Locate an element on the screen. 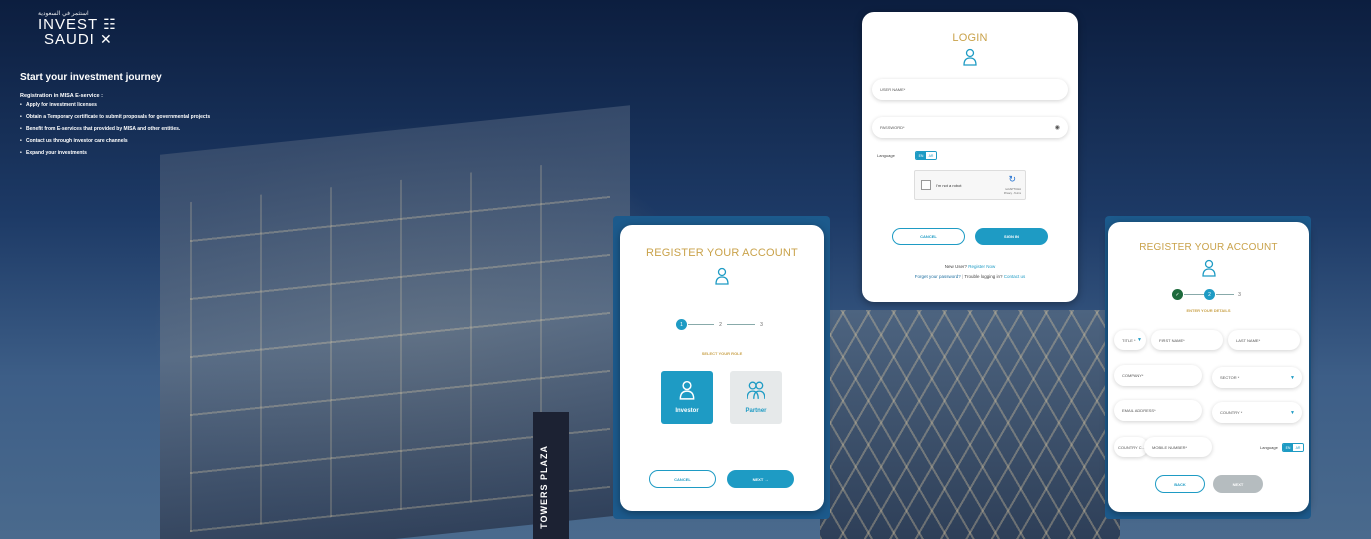 The height and width of the screenshot is (539, 1371). sign-in-button: SIGN IN is located at coordinates (1011, 236).